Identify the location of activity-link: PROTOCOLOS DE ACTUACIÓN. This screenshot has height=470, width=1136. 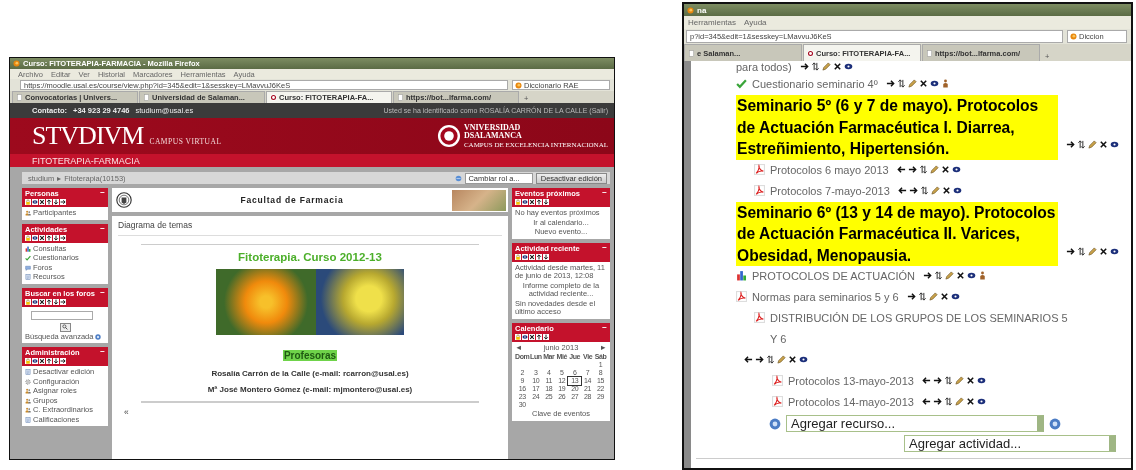
(833, 276).